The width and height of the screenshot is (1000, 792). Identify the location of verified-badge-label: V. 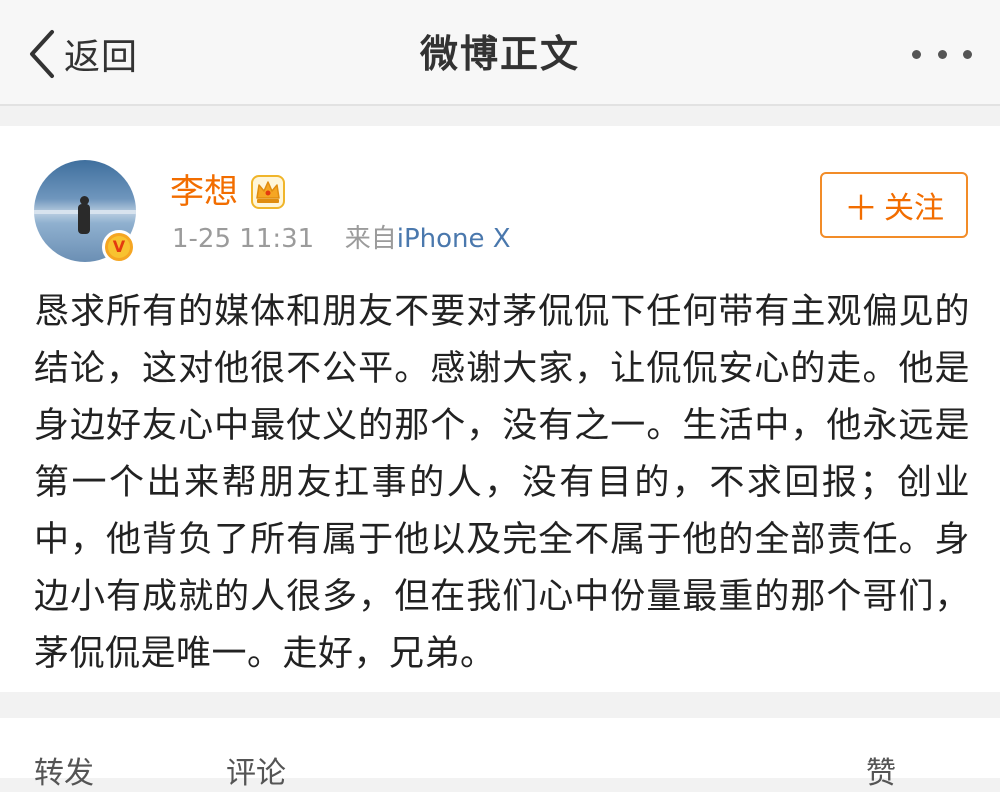
(119, 247).